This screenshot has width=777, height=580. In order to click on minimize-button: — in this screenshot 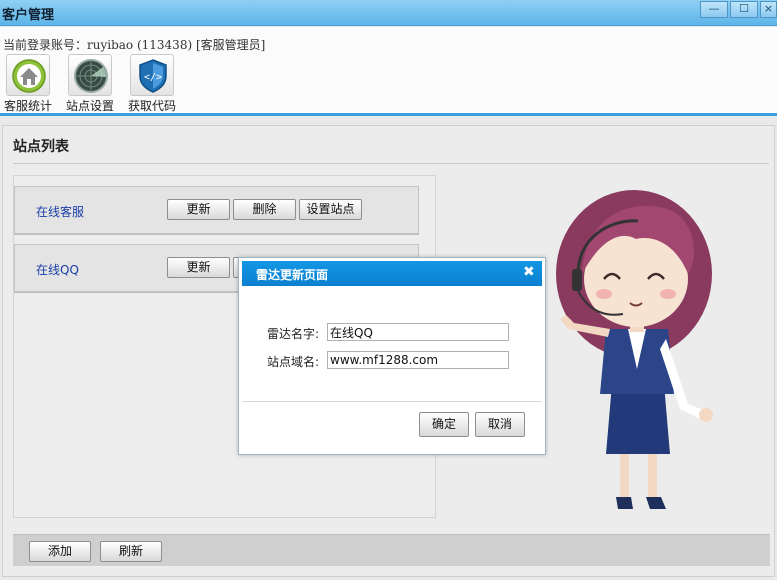, I will do `click(714, 9)`.